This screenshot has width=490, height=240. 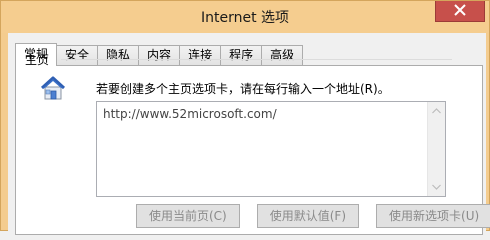 I want to click on tab-security: 安全, so click(x=77, y=55).